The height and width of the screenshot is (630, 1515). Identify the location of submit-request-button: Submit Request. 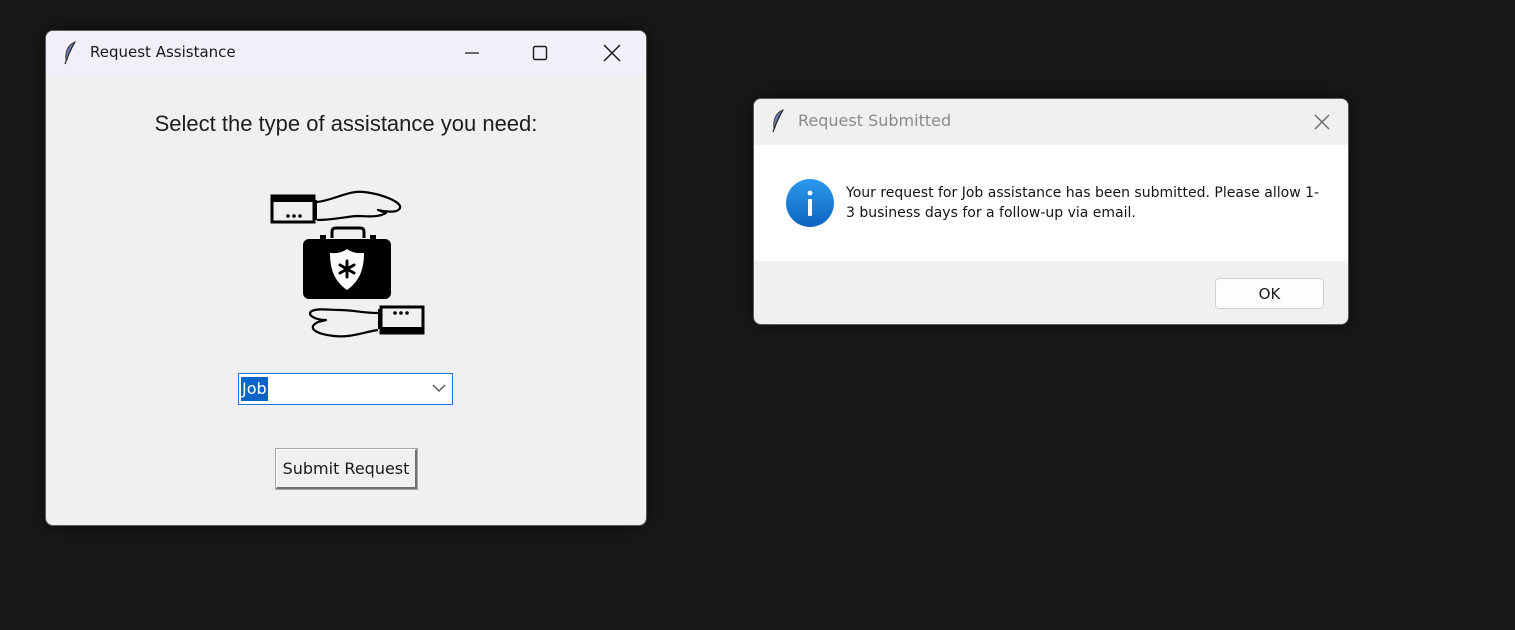
(346, 469).